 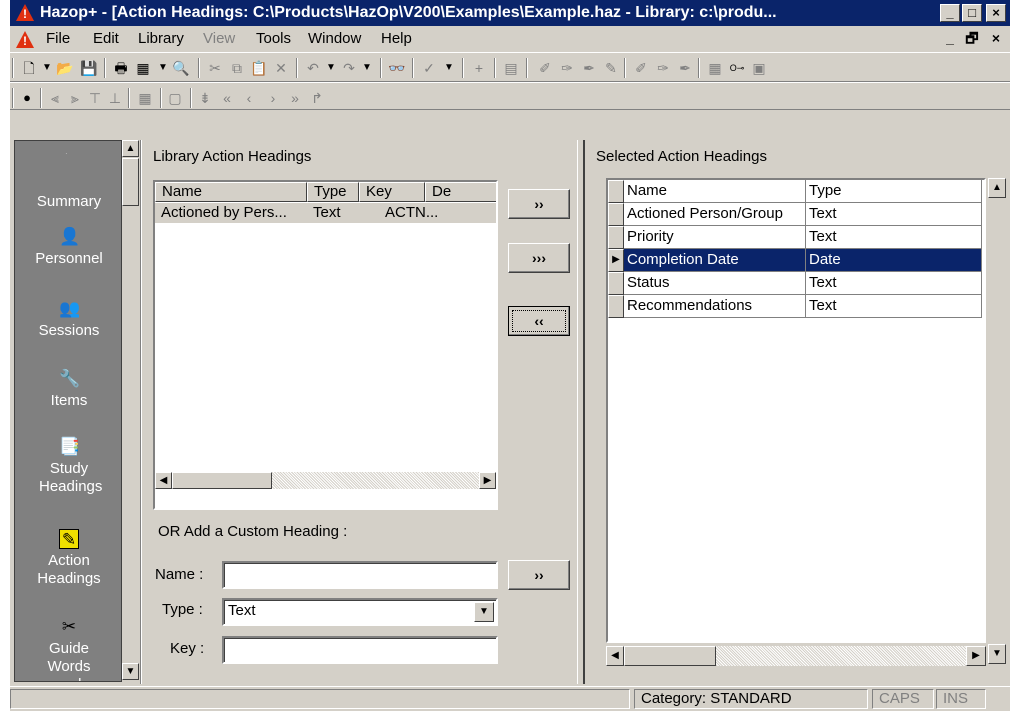 I want to click on first-record-icon: «, so click(x=227, y=98).